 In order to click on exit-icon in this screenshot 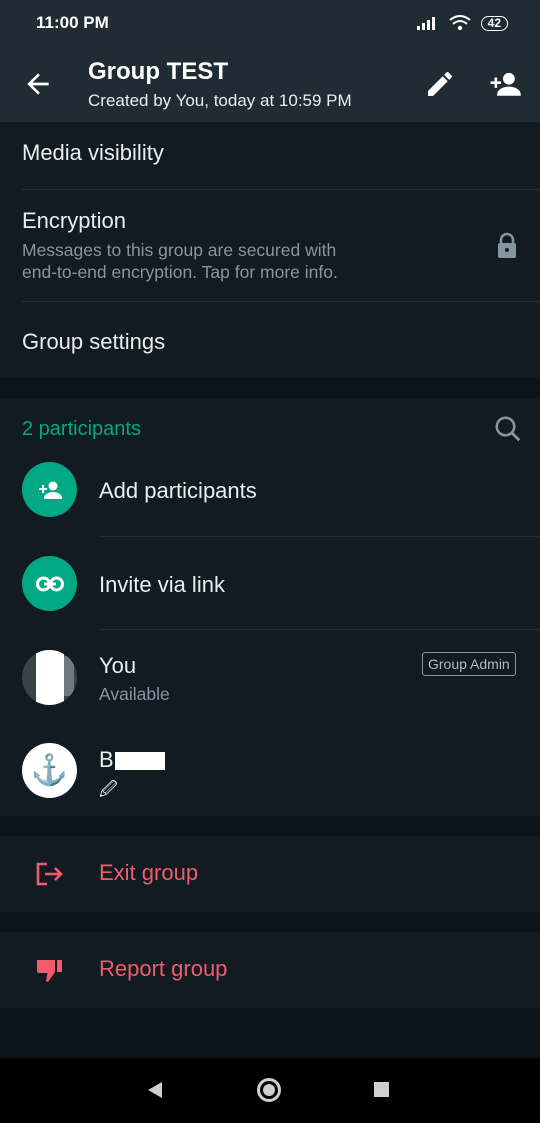, I will do `click(49, 874)`.